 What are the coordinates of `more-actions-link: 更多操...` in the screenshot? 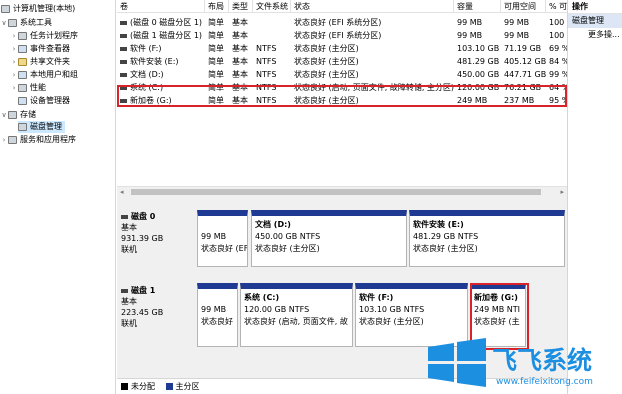 It's located at (595, 35).